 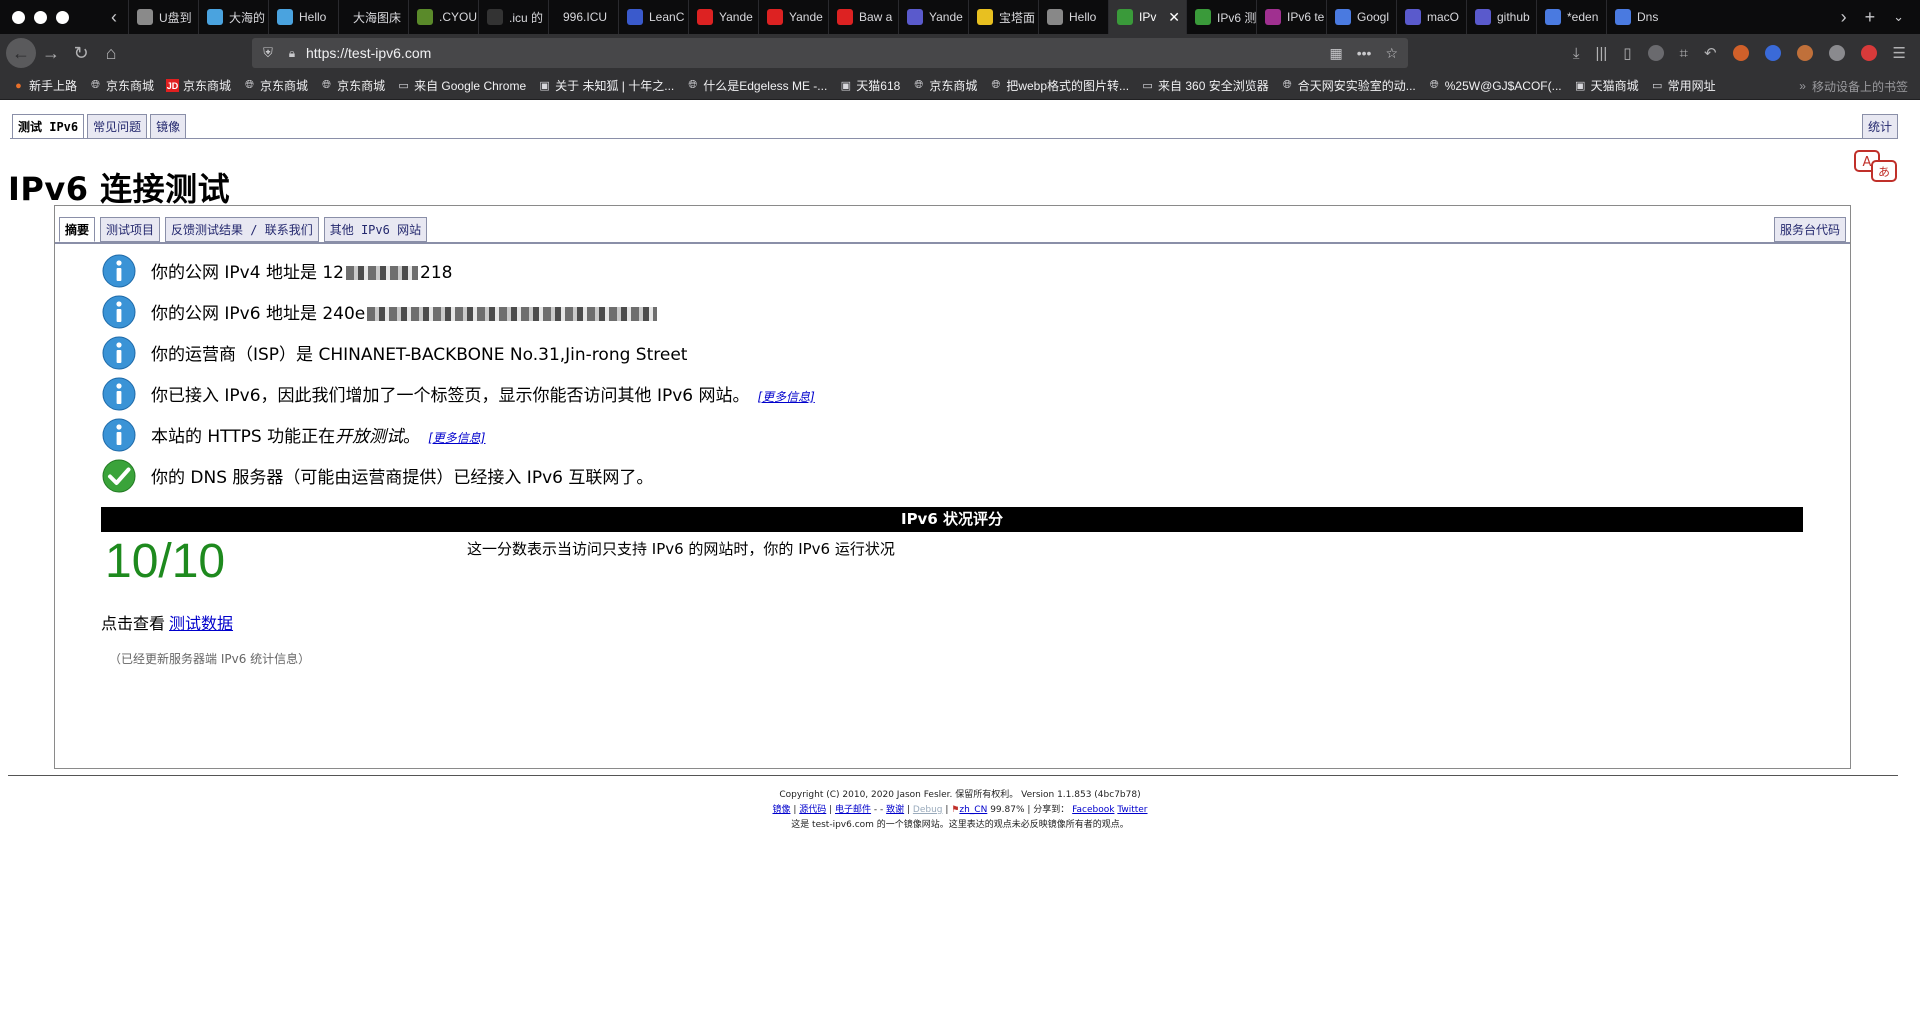 What do you see at coordinates (1147, 17) in the screenshot?
I see `browser-tab: IPv ✕` at bounding box center [1147, 17].